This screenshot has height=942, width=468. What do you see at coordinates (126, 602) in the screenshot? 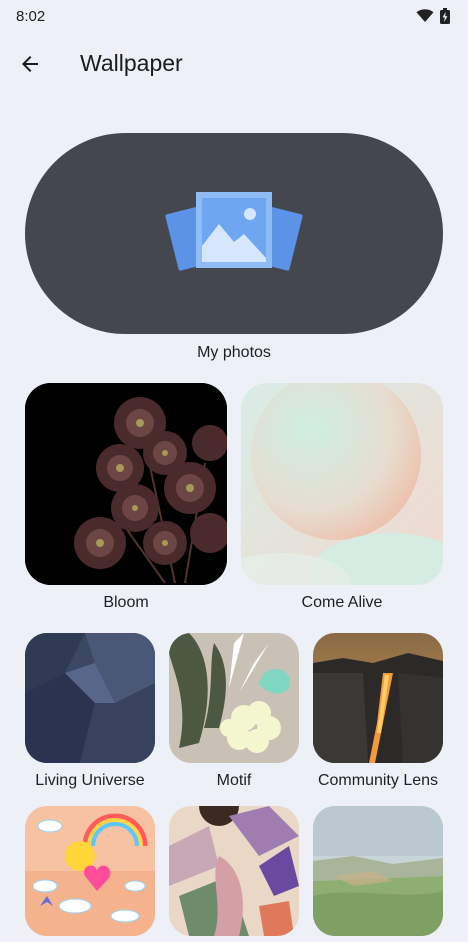
I see `tile-bloom-label: Bloom` at bounding box center [126, 602].